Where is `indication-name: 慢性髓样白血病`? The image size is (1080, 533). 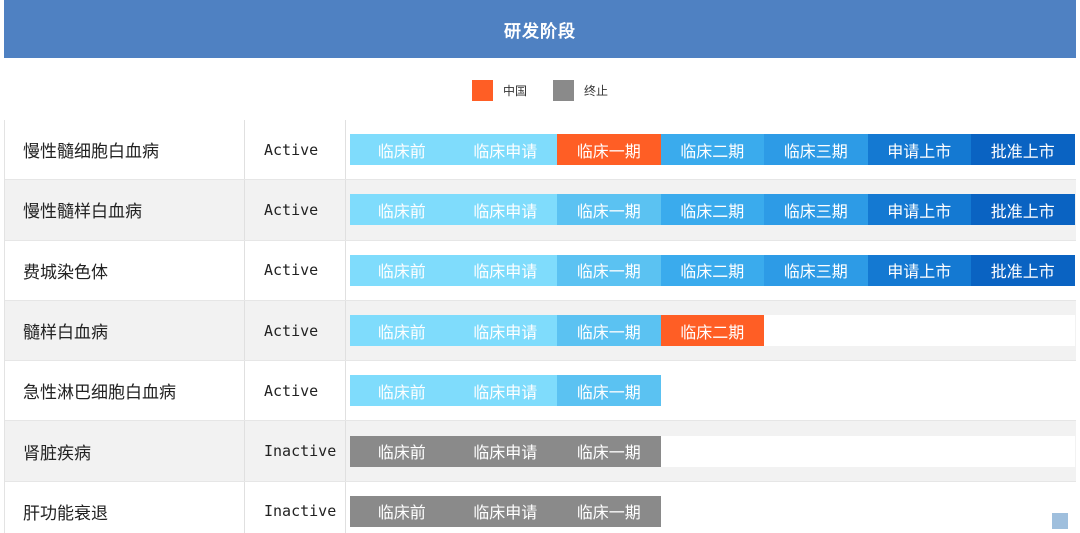
indication-name: 慢性髓样白血病 is located at coordinates (125, 210).